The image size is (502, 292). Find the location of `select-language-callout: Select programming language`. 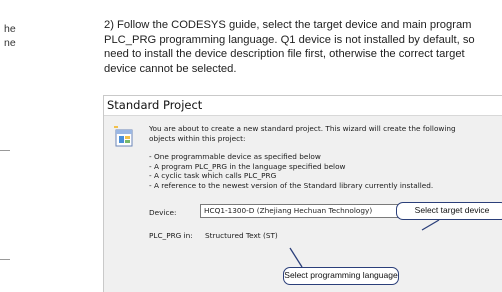

select-language-callout: Select programming language is located at coordinates (341, 276).